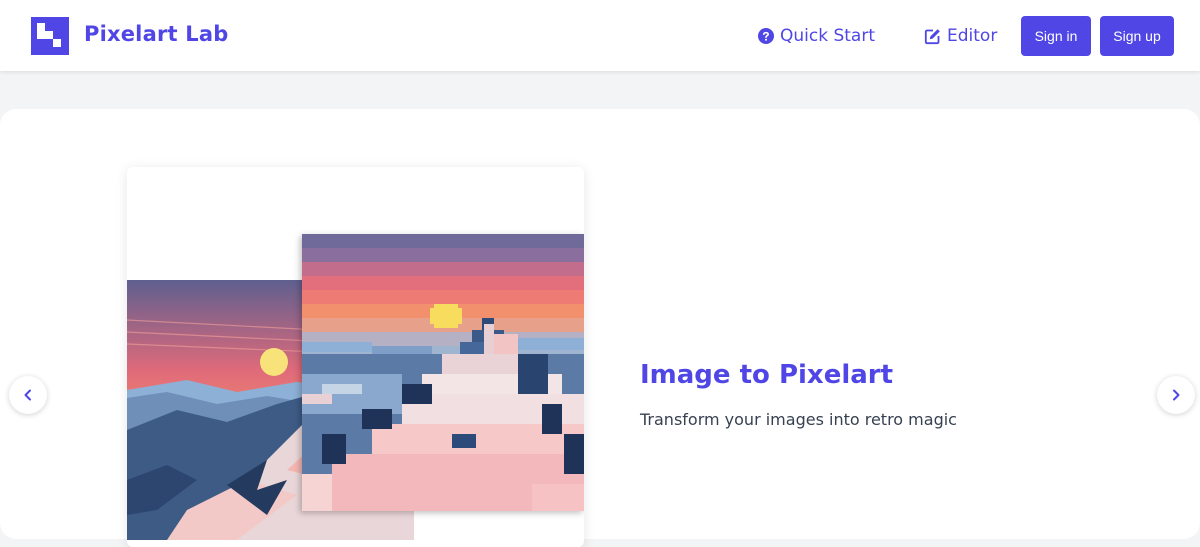 The image size is (1200, 547). I want to click on editor-label: Editor, so click(972, 36).